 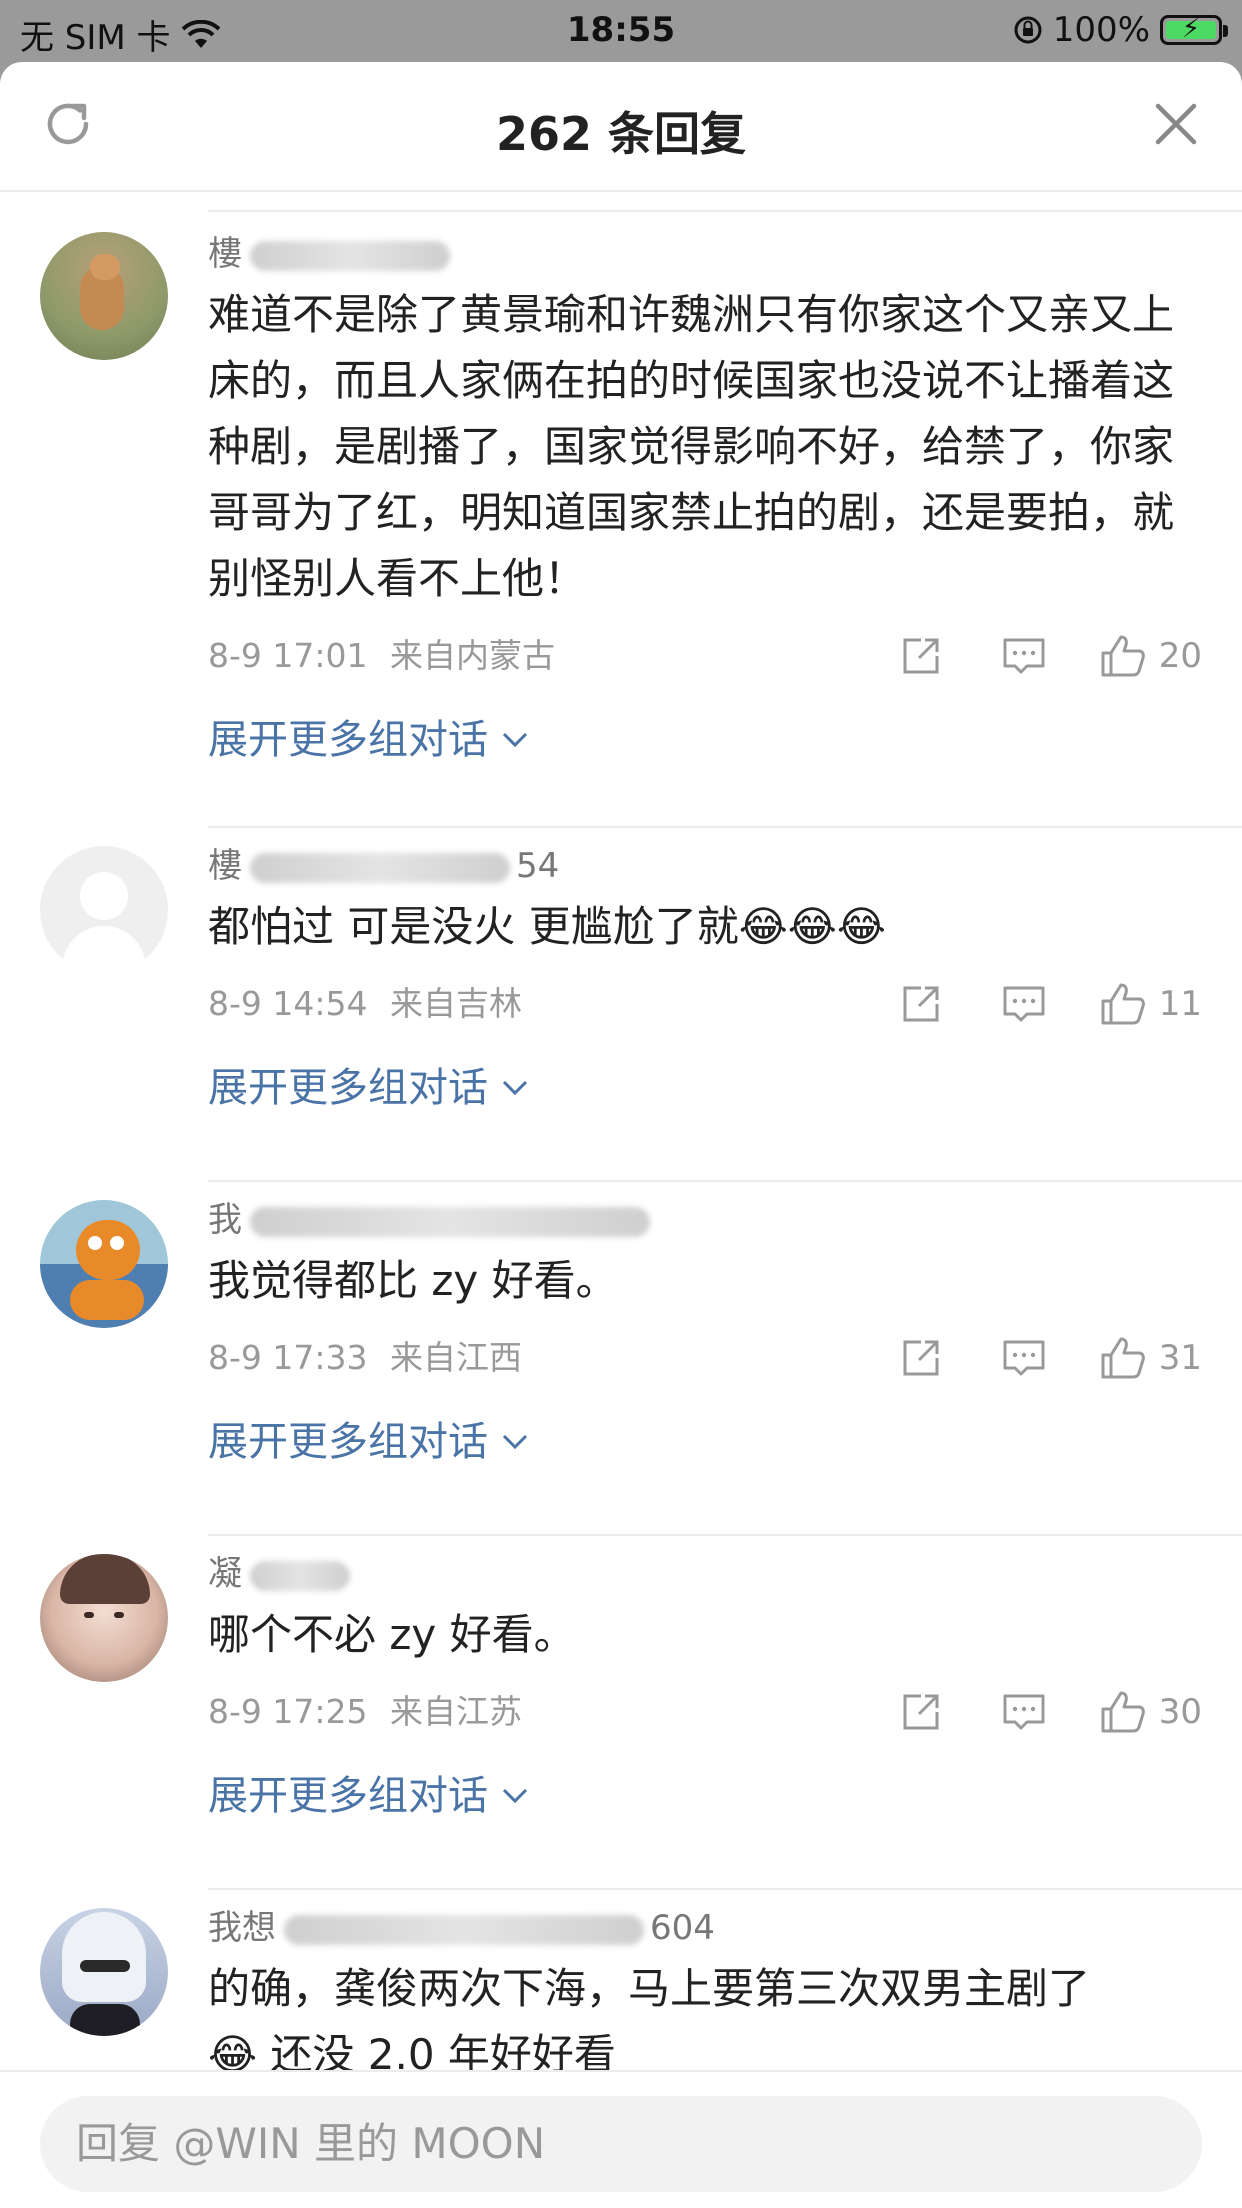 What do you see at coordinates (1050, 1004) in the screenshot?
I see `comment-actions: 11` at bounding box center [1050, 1004].